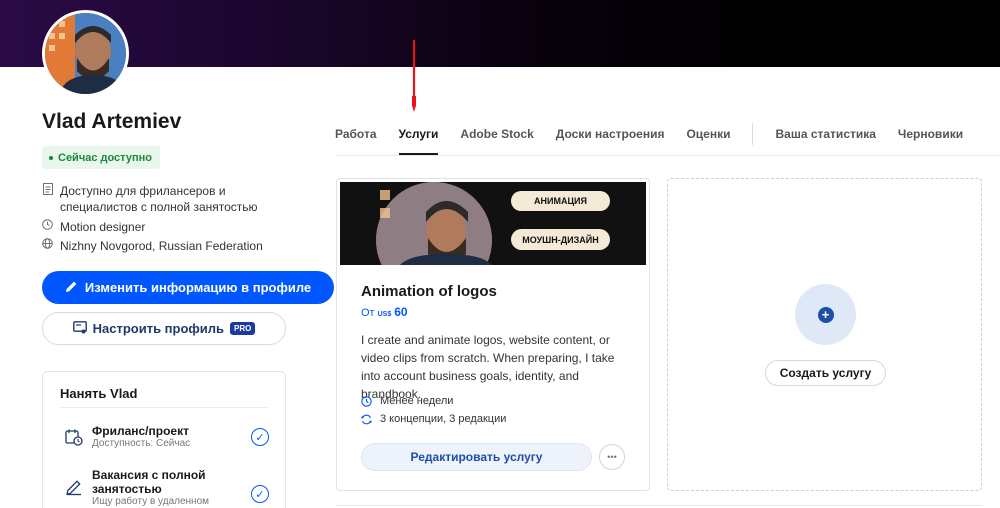  I want to click on annotation-arrow-icon, so click(414, 76).